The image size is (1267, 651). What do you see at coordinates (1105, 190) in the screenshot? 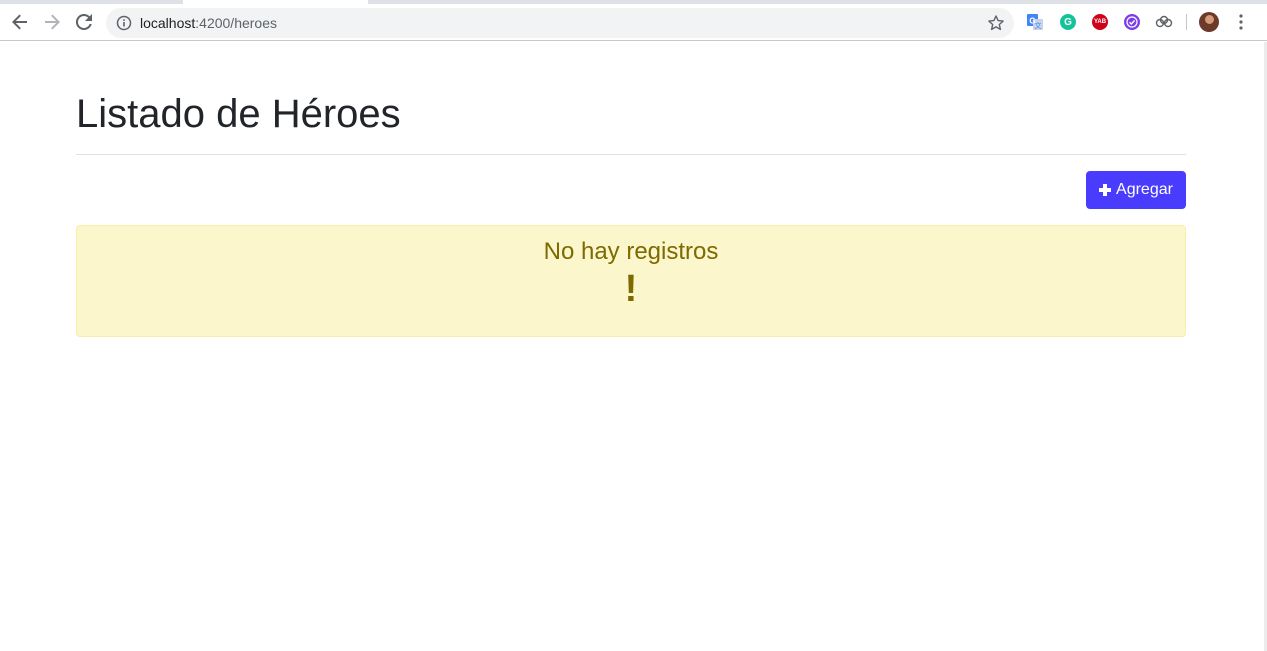
I see `plus-icon` at bounding box center [1105, 190].